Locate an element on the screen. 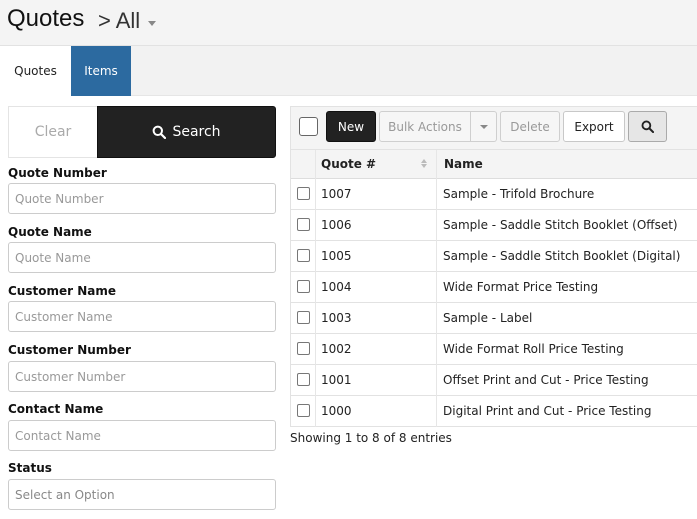 The image size is (697, 519). row-quote-number: 1002 is located at coordinates (336, 349).